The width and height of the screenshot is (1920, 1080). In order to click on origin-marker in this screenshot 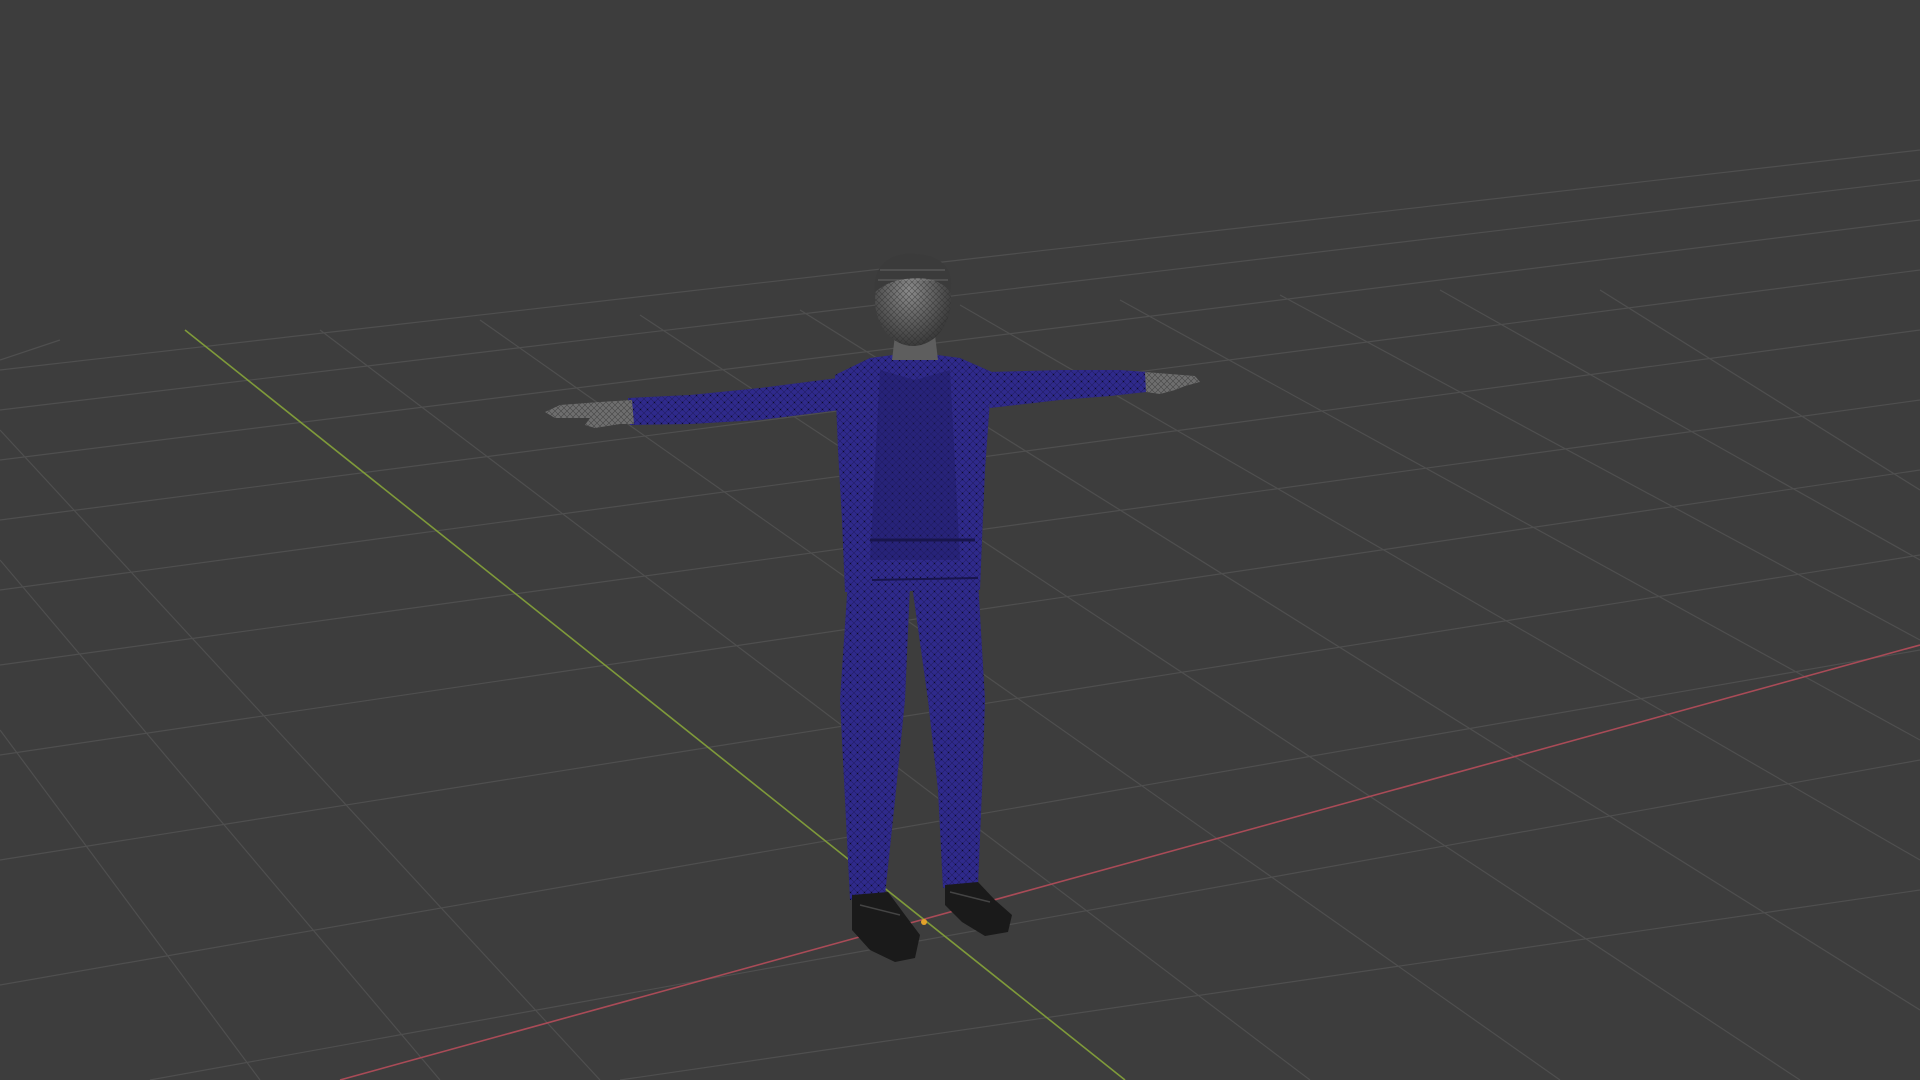, I will do `click(924, 922)`.